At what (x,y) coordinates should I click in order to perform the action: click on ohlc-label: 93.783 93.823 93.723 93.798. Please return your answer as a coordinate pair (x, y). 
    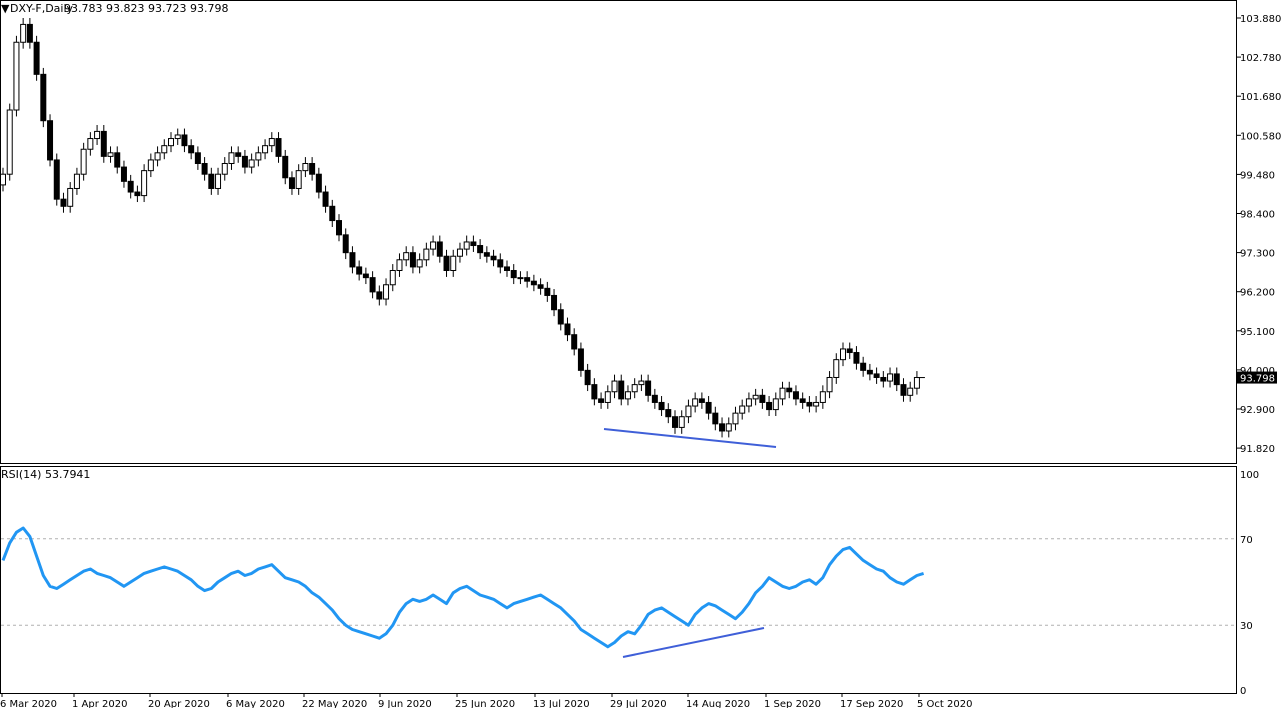
    Looking at the image, I should click on (146, 8).